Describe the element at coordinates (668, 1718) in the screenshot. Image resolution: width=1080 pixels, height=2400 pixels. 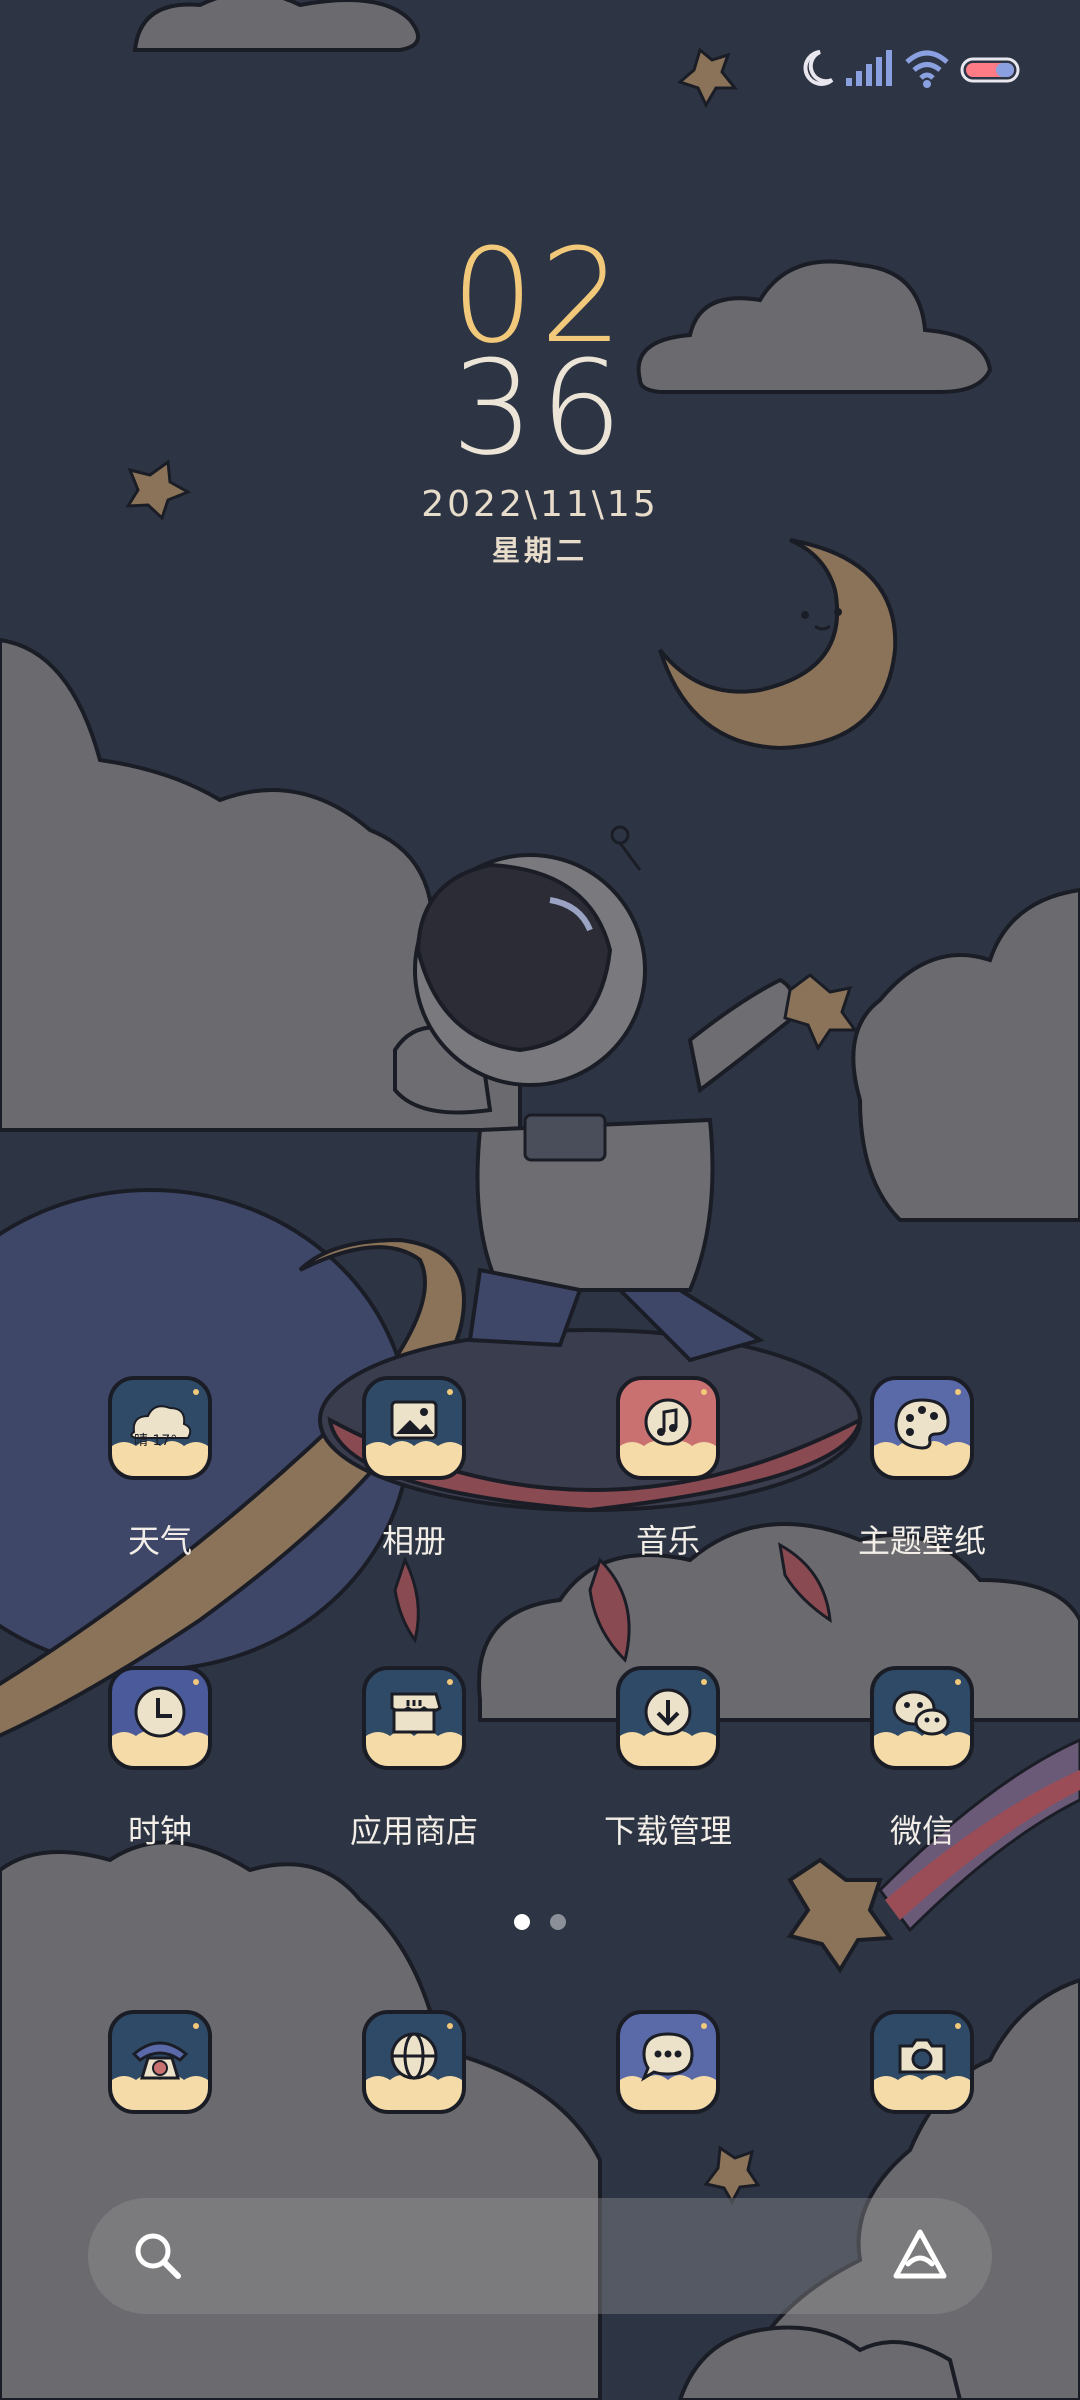
I see `download-icon` at that location.